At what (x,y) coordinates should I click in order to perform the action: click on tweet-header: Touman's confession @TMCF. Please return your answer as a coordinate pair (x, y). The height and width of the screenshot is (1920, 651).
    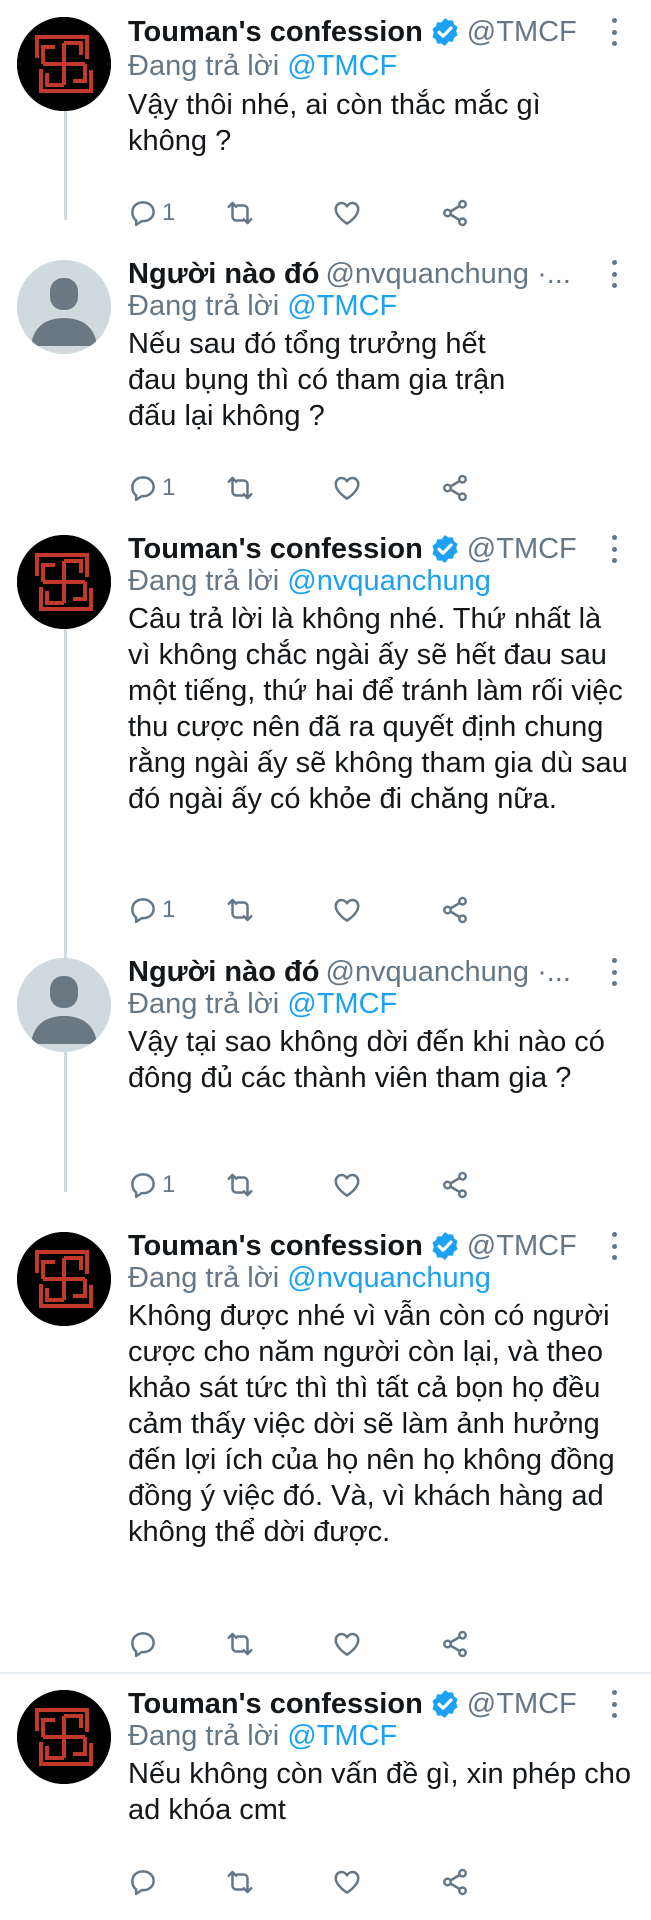
    Looking at the image, I should click on (386, 1246).